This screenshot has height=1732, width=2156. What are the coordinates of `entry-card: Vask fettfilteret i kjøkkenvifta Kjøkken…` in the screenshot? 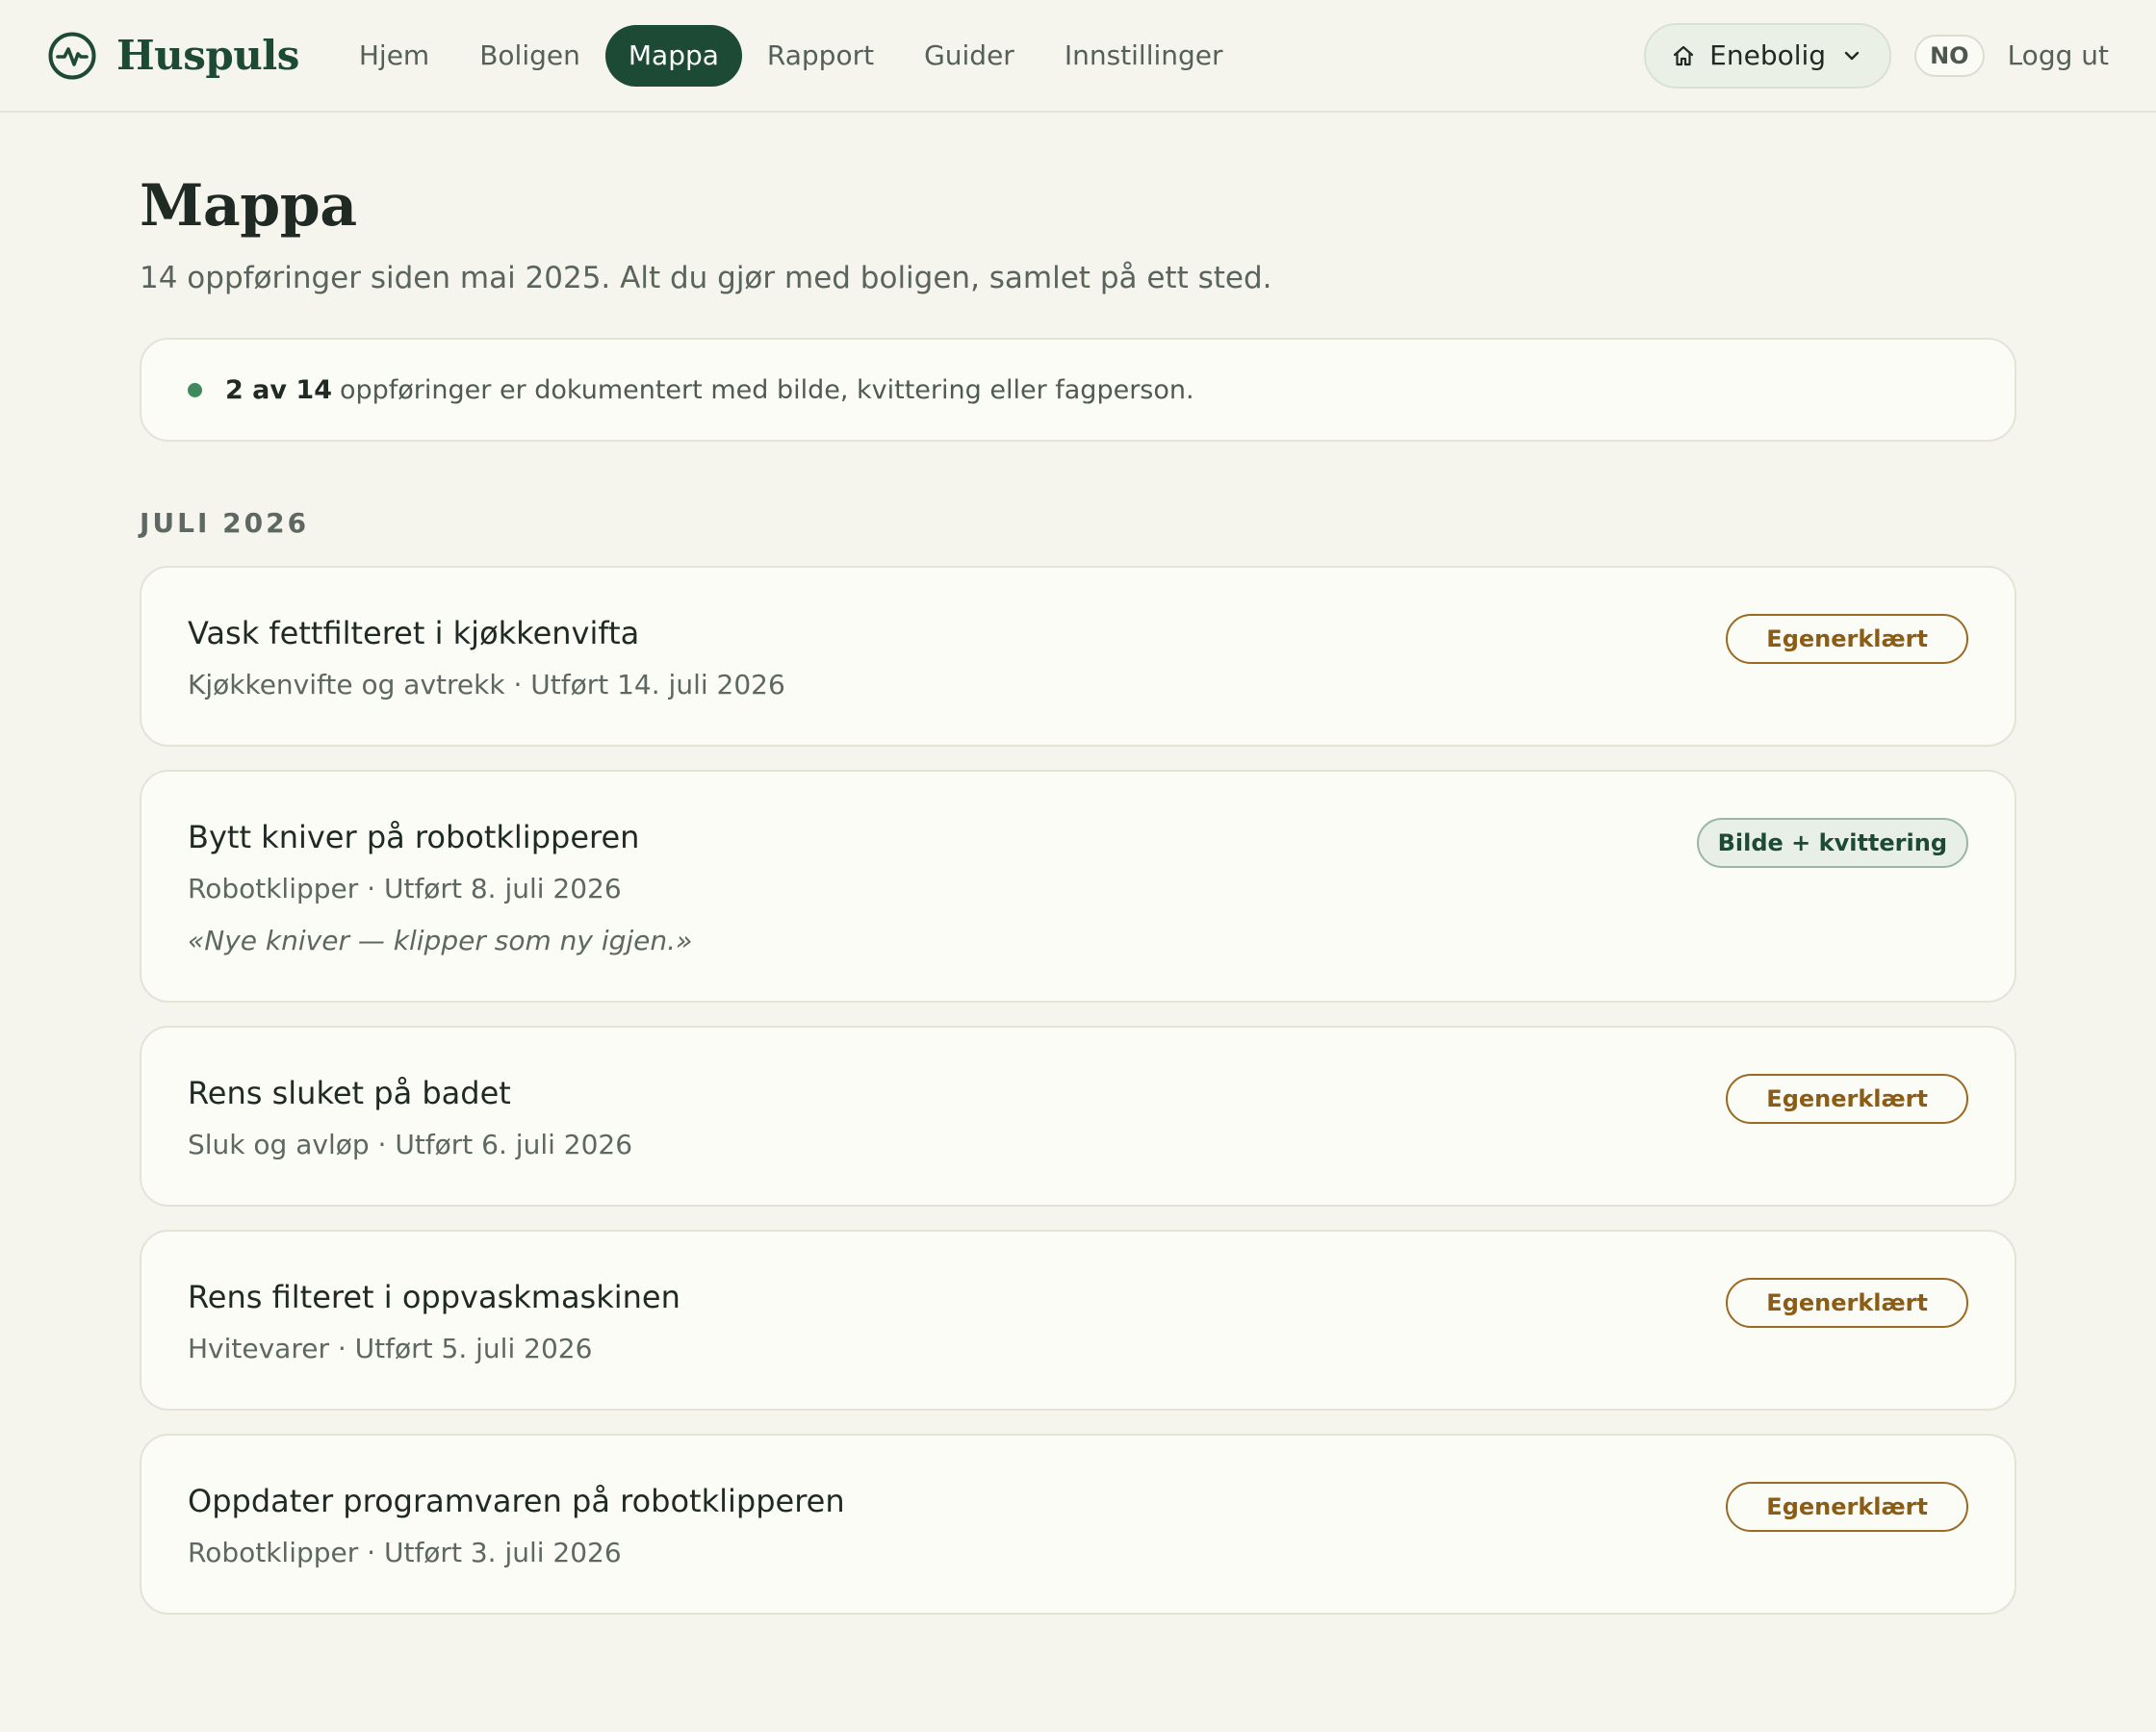 It's located at (1078, 656).